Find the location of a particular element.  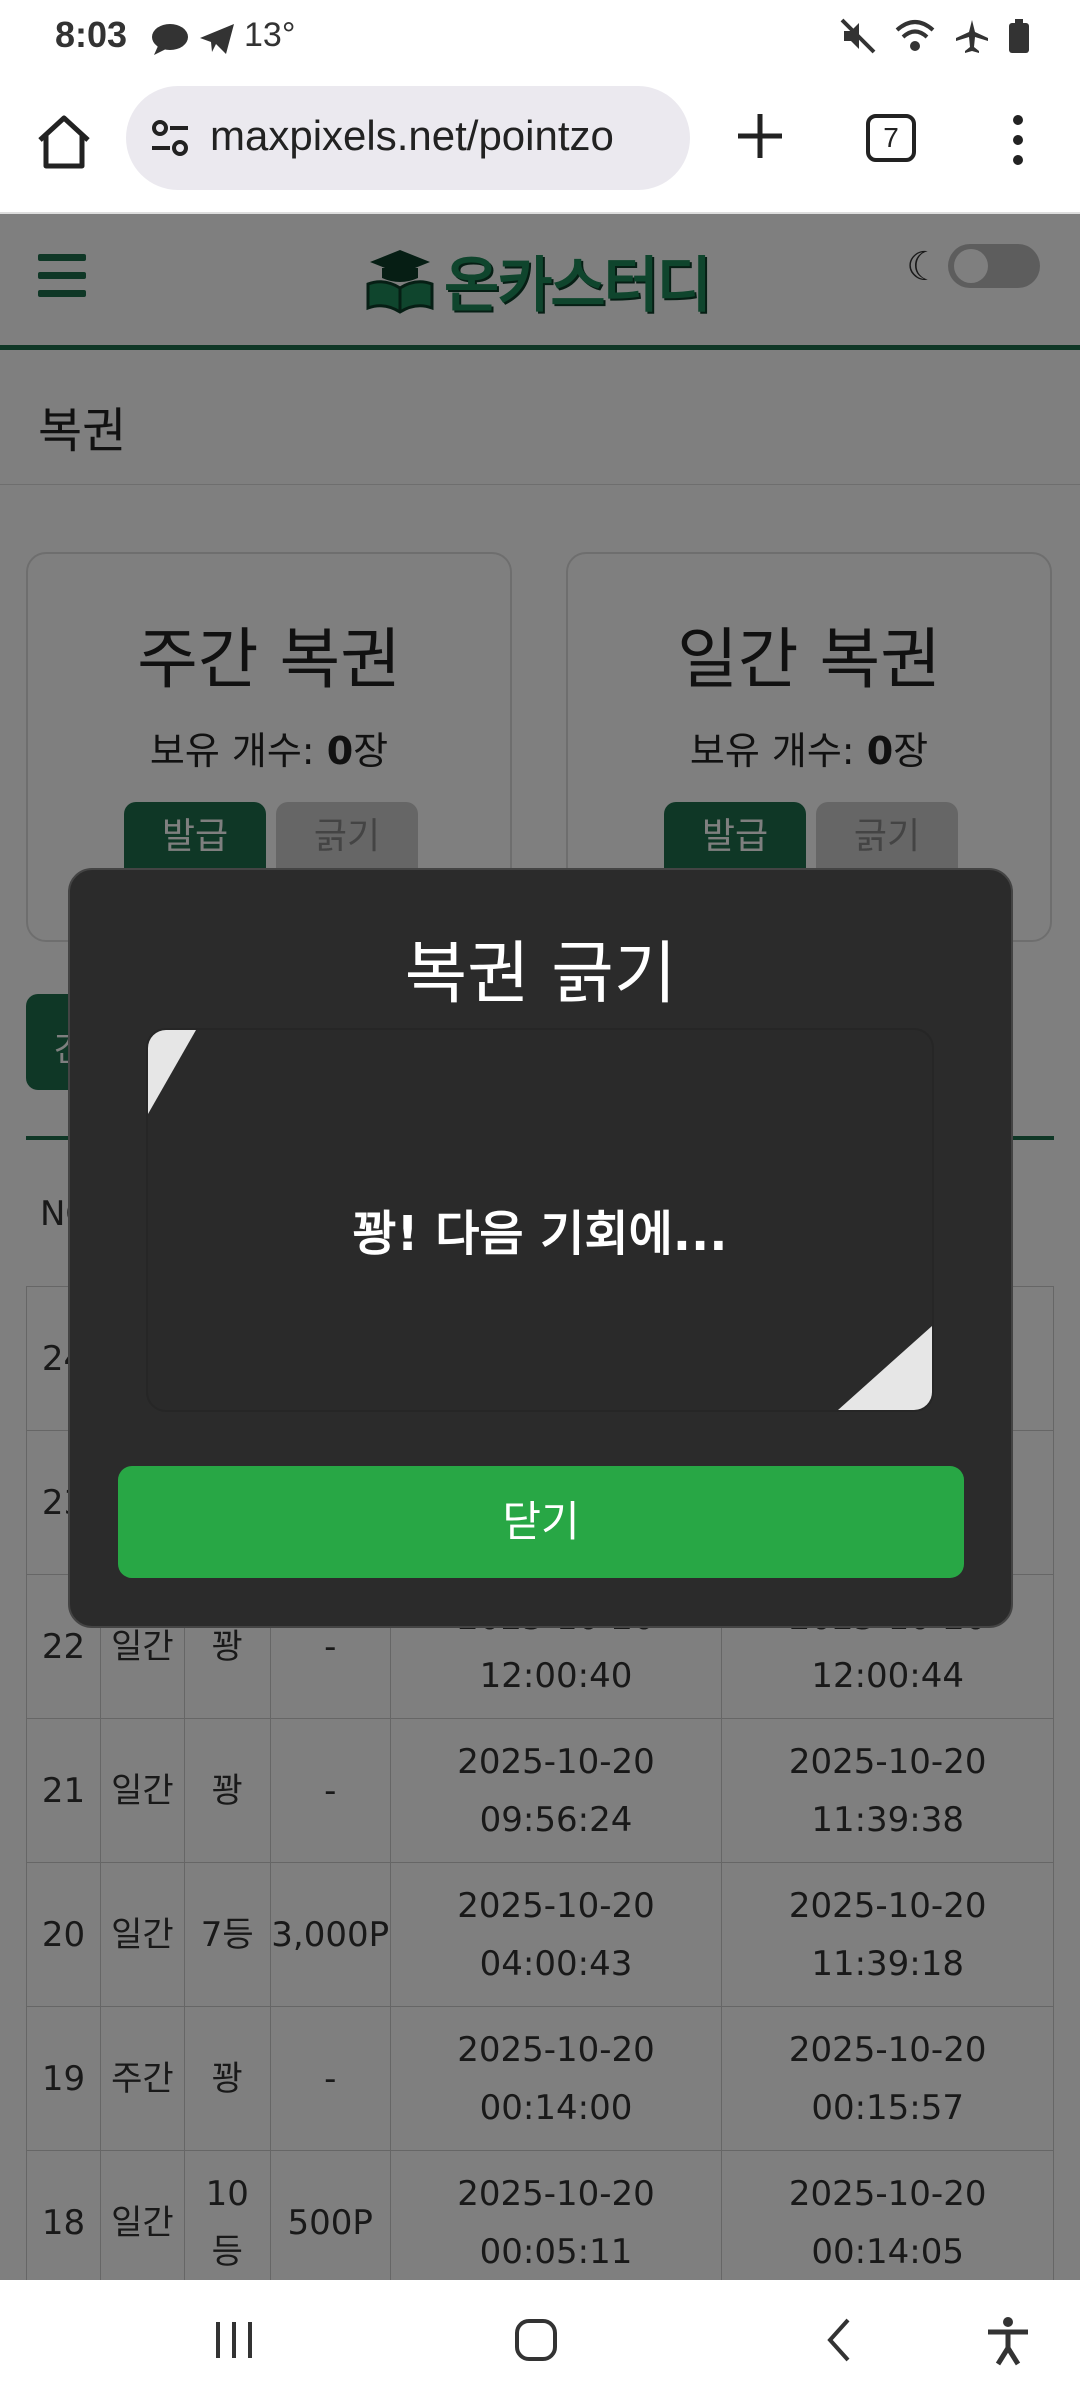

modal-title: 복권 긁기 is located at coordinates (540, 974).